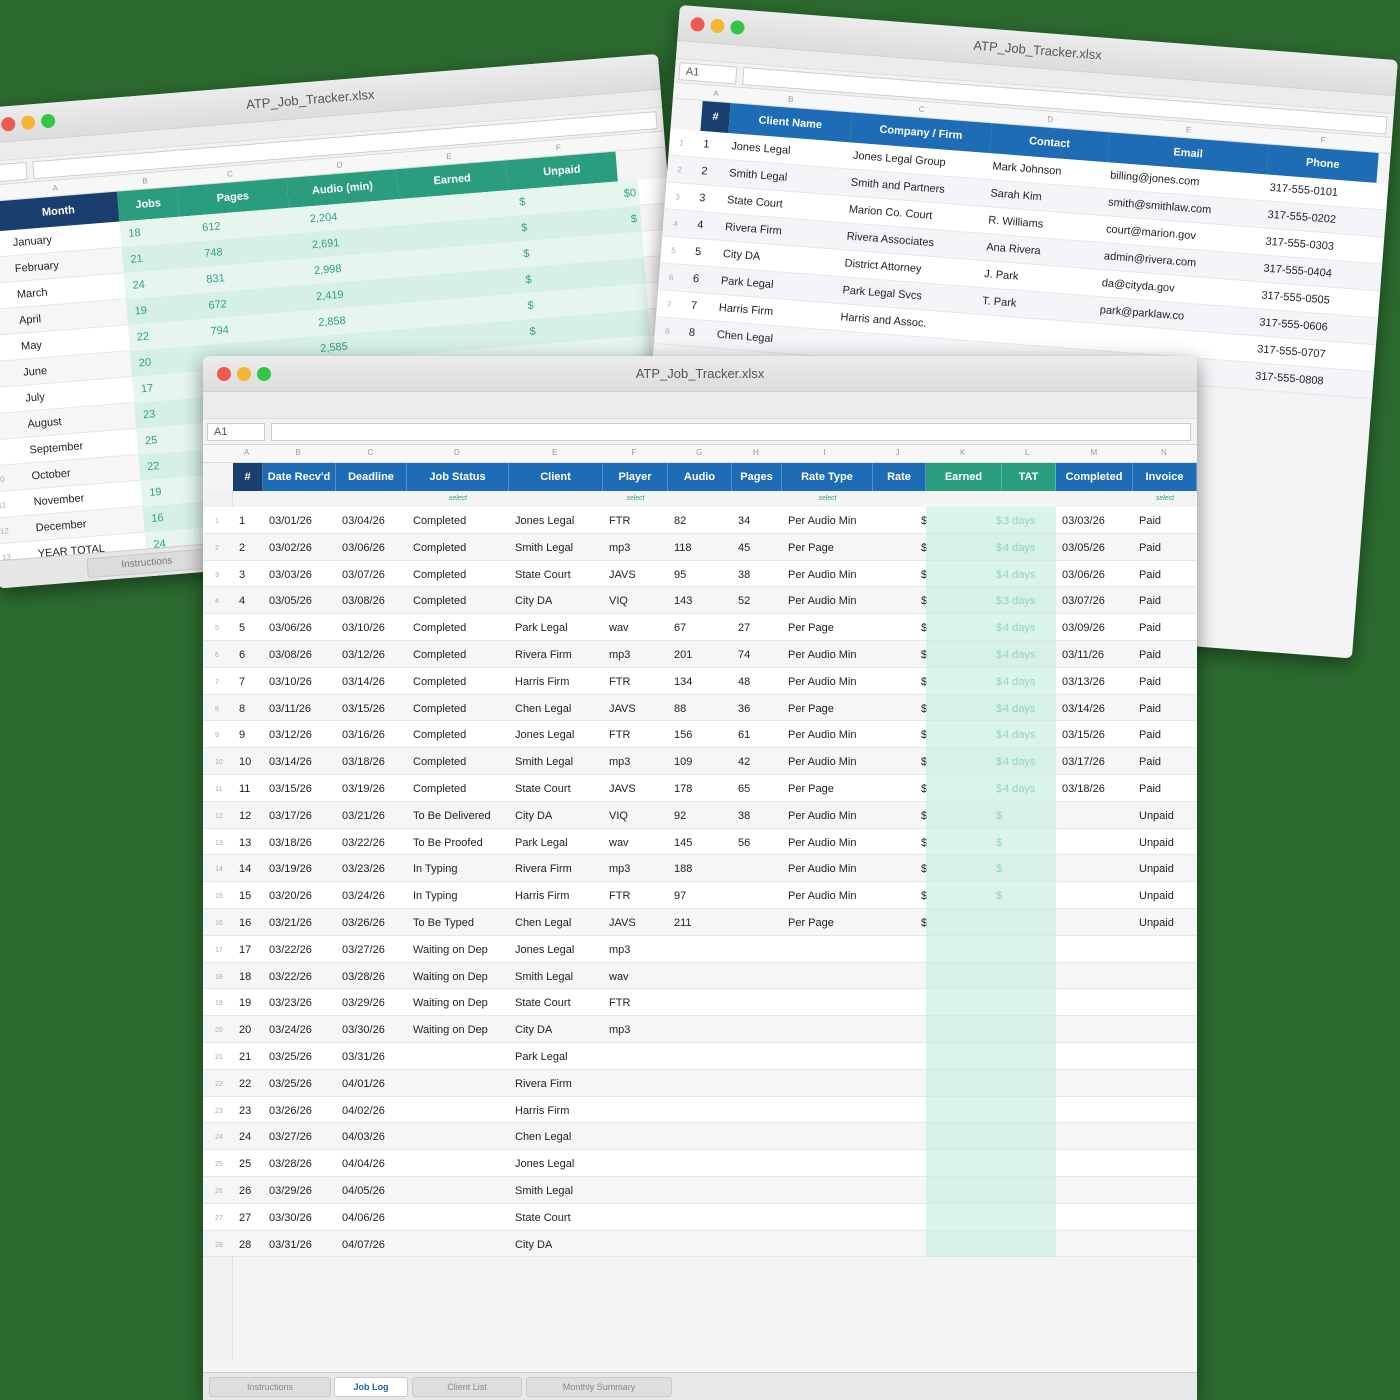 The width and height of the screenshot is (1400, 1400). I want to click on column-header-invoice: Invoice, so click(1165, 477).